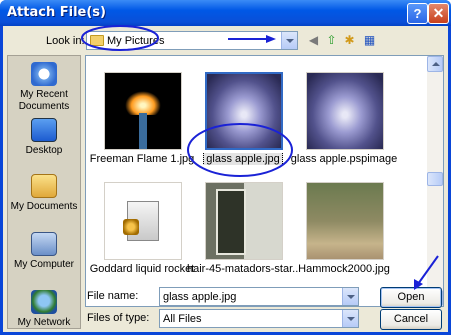 This screenshot has width=451, height=335. I want to click on new-folder-icon: ✱, so click(349, 40).